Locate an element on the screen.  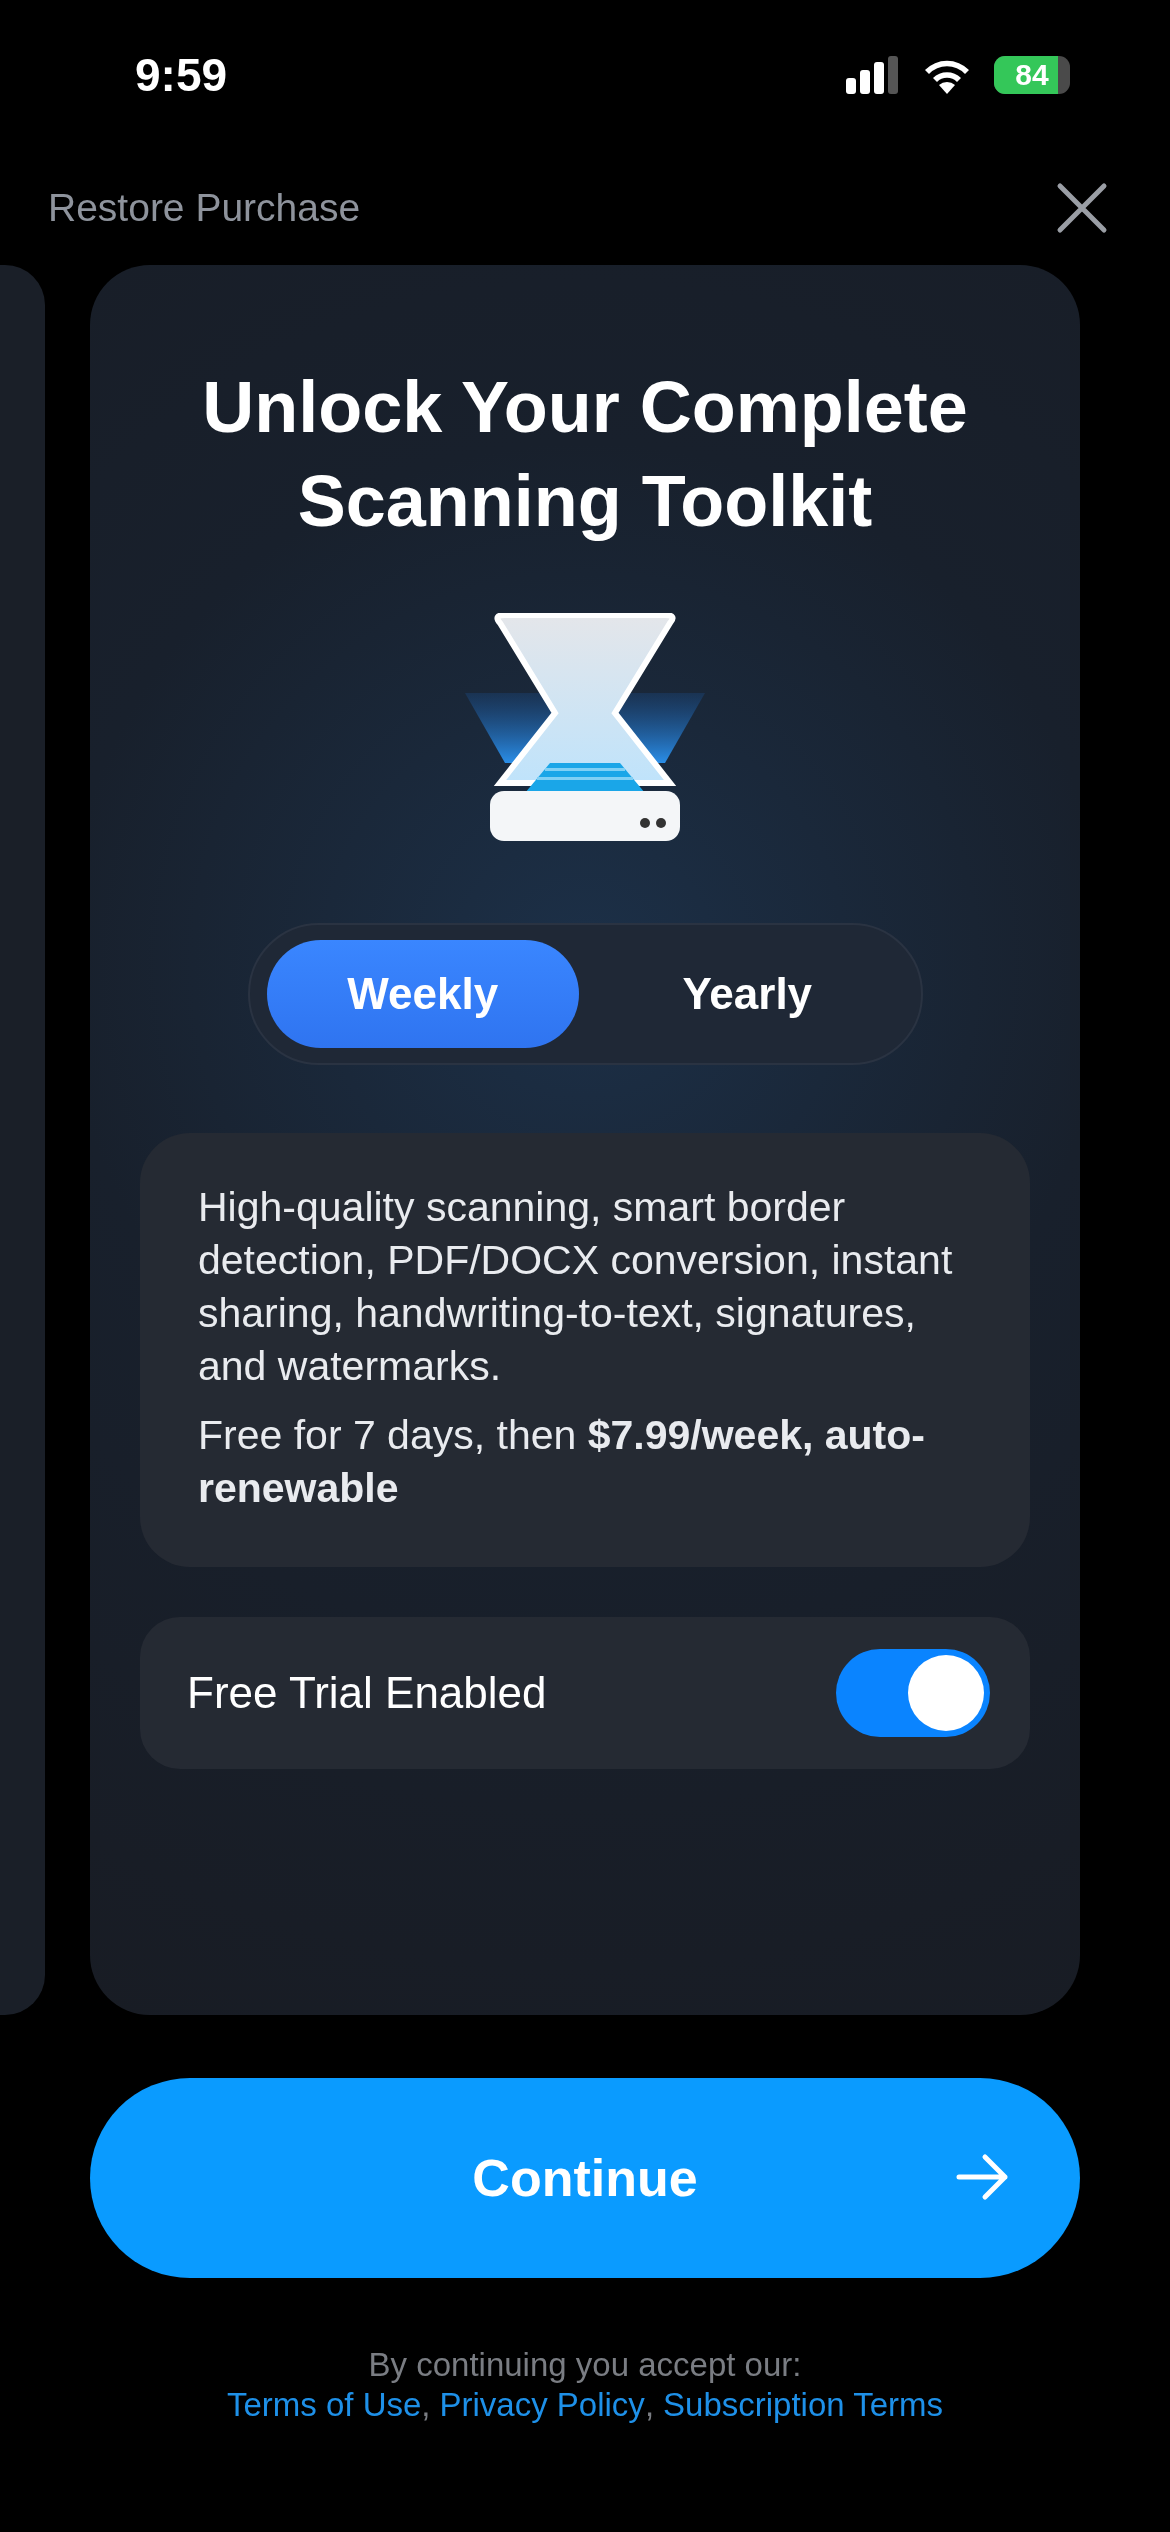
consent-text: By continuing you accept our: is located at coordinates (585, 2365).